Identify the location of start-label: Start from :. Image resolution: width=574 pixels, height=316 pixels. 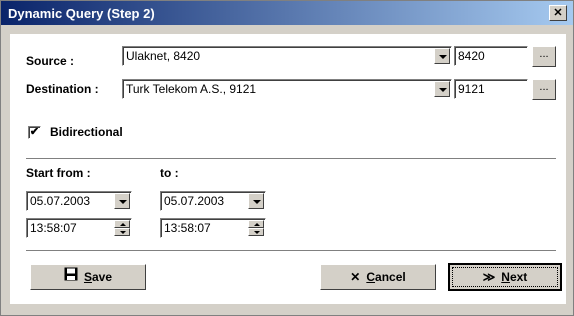
(58, 173).